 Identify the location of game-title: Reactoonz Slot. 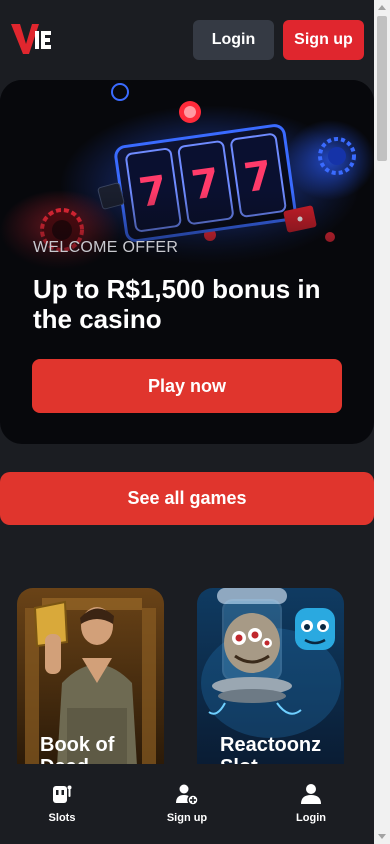
(271, 750).